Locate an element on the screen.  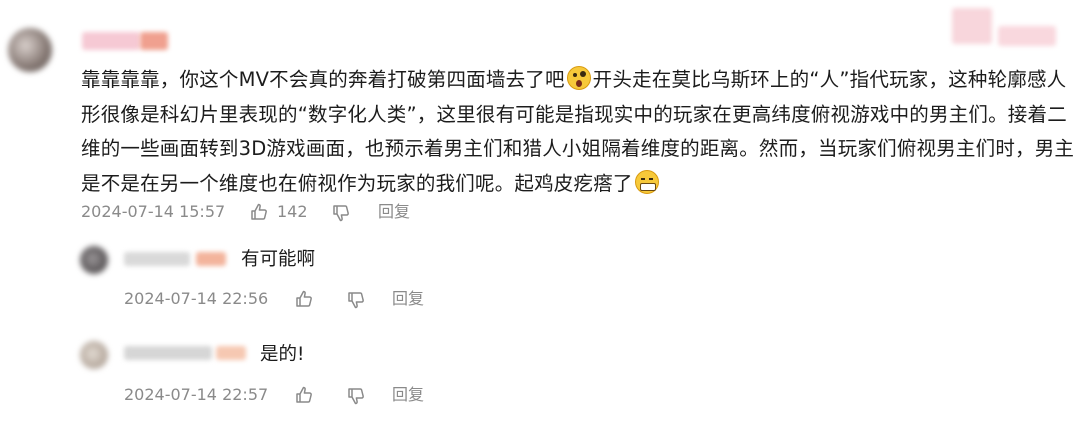
comment-line: 是不是在另一个维度也在俯视作为玩家的我们呢。起鸡皮疙瘩了 is located at coordinates (573, 184).